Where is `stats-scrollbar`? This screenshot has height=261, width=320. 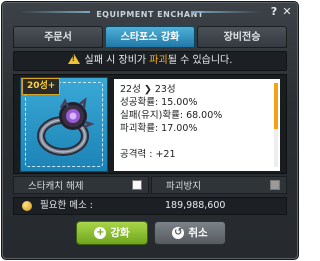
stats-scrollbar is located at coordinates (276, 125).